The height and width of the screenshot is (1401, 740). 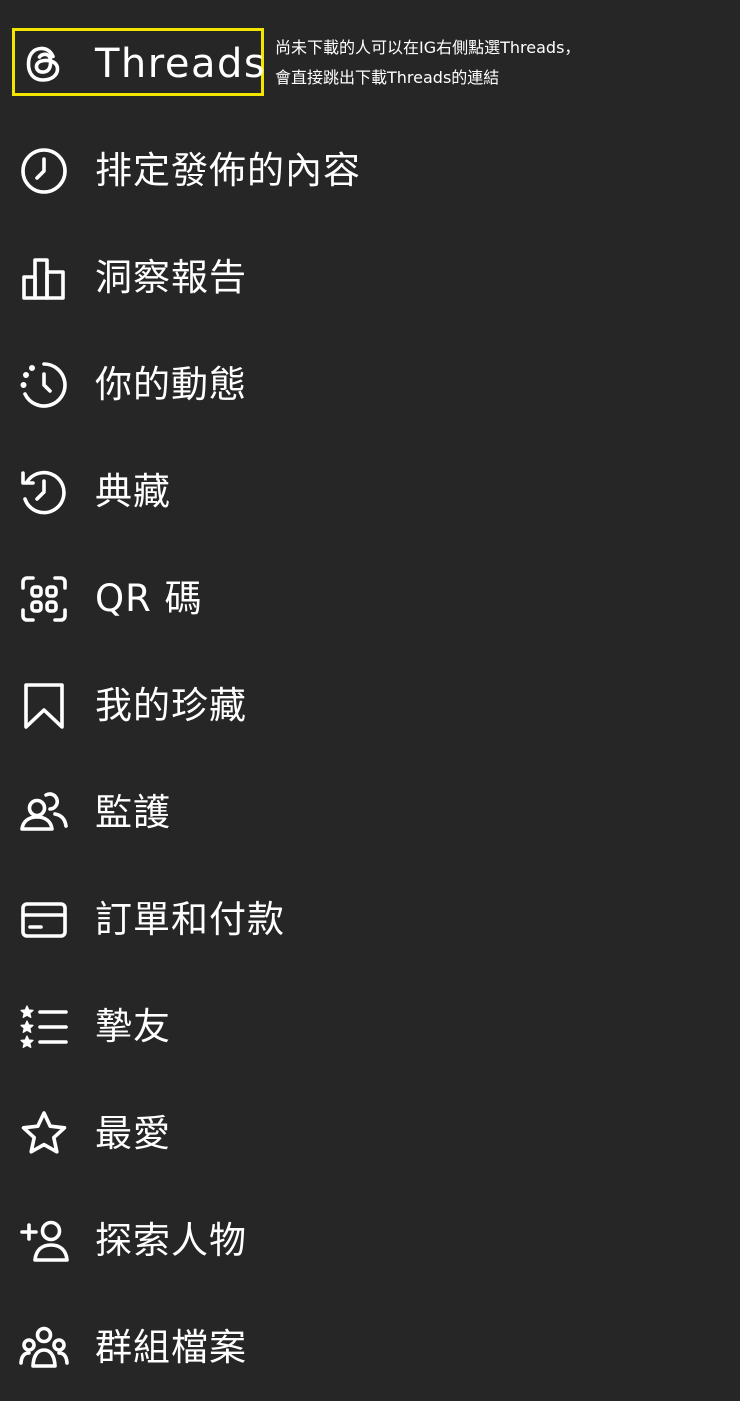 I want to click on menu-item-label: 監護, so click(x=133, y=812).